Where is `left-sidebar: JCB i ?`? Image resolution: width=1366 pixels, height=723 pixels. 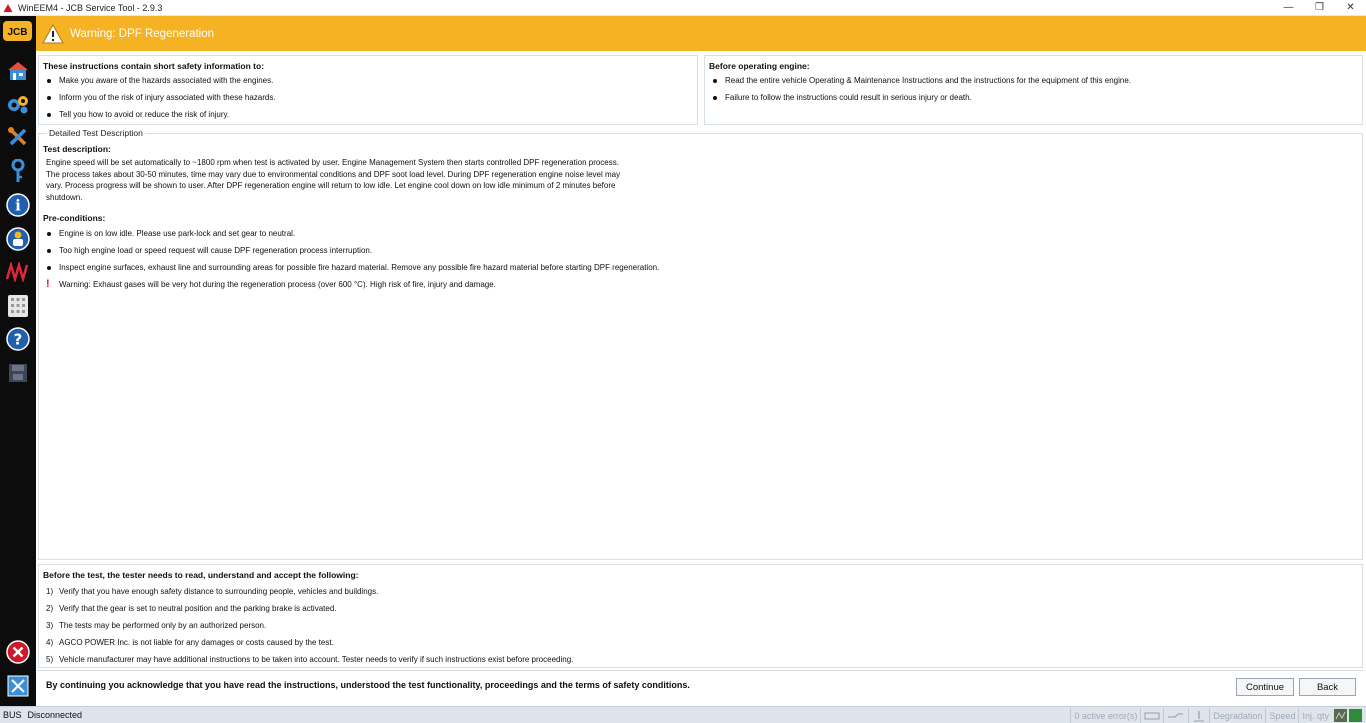
left-sidebar: JCB i ? is located at coordinates (18, 361).